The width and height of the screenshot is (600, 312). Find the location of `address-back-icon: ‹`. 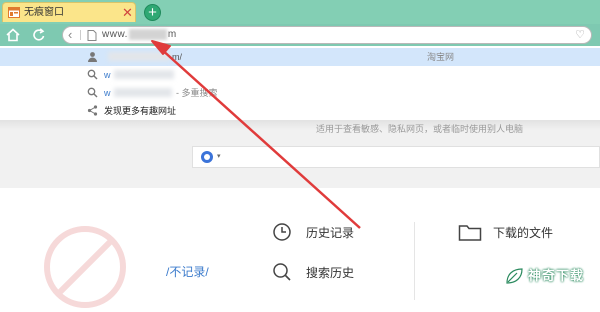

address-back-icon: ‹ is located at coordinates (73, 35).